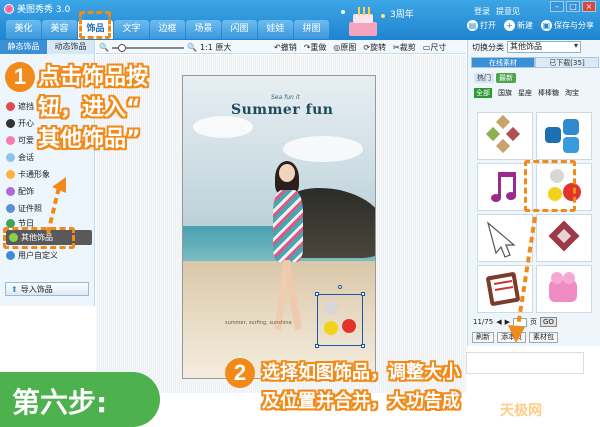 The height and width of the screenshot is (427, 600). I want to click on zoom-actual-size: 1:1 原大, so click(215, 47).